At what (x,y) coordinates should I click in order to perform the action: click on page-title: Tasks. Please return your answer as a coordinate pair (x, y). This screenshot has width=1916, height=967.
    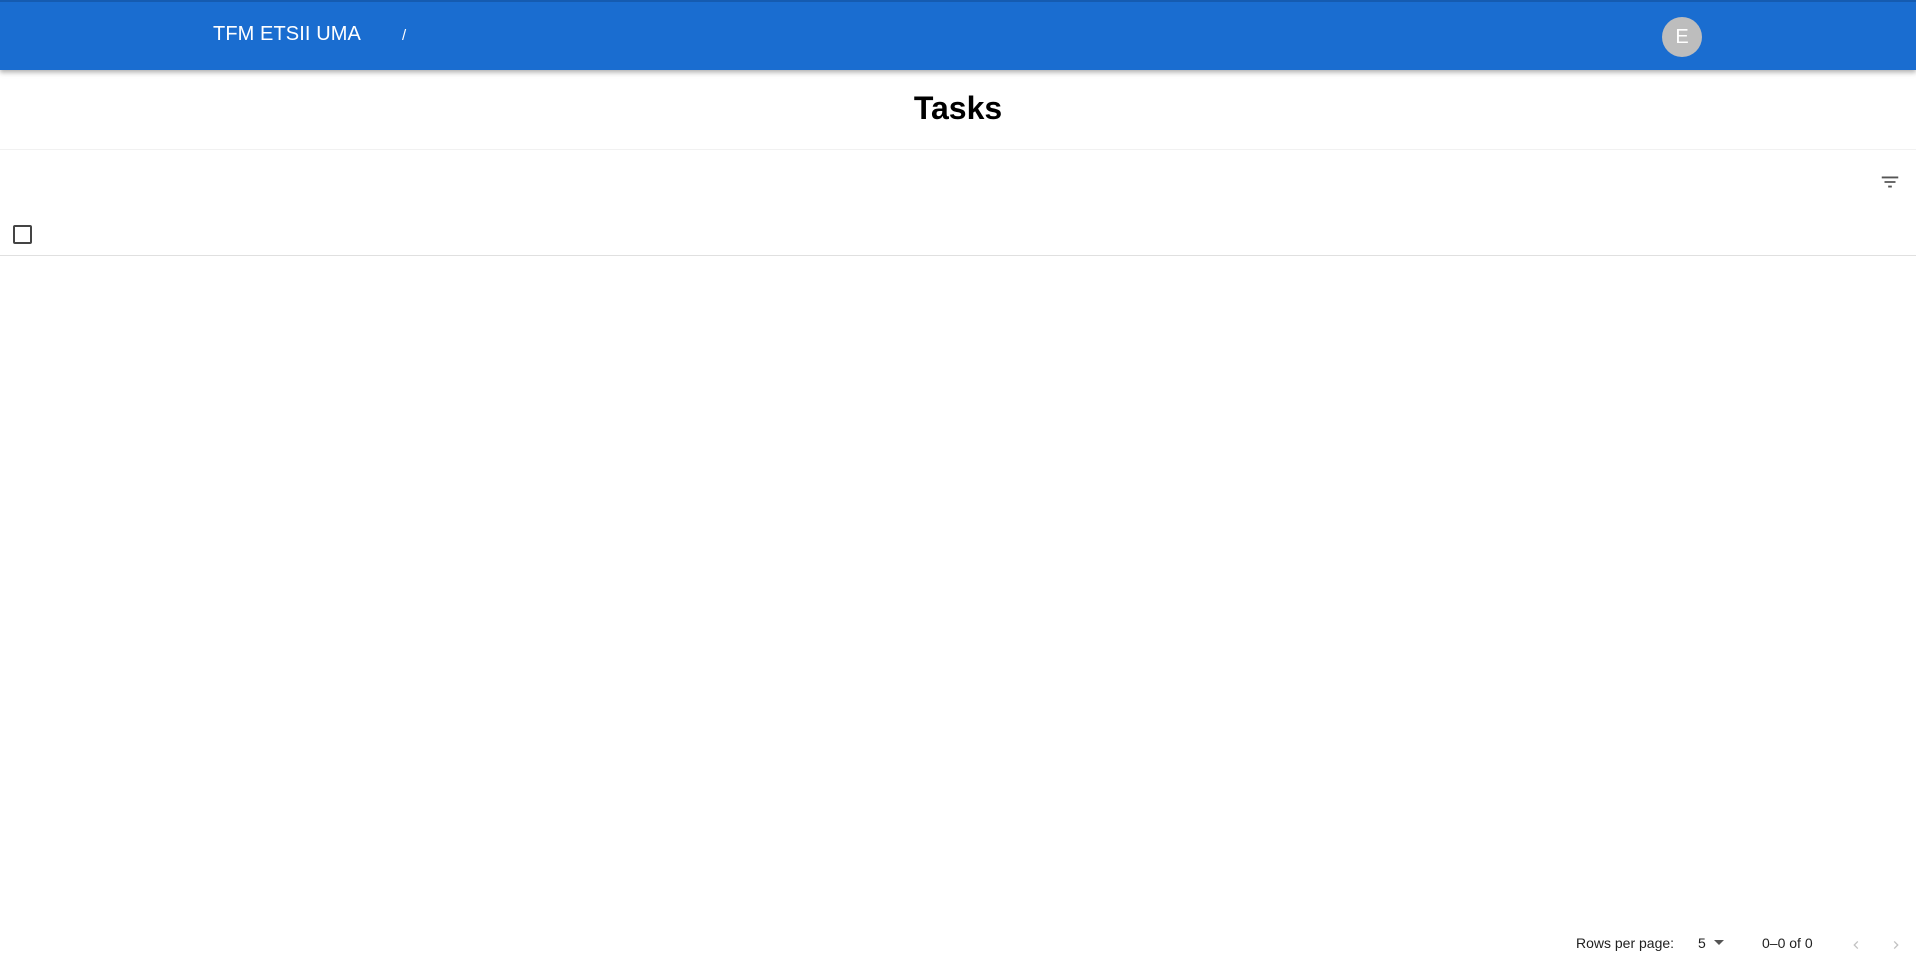
    Looking at the image, I should click on (958, 108).